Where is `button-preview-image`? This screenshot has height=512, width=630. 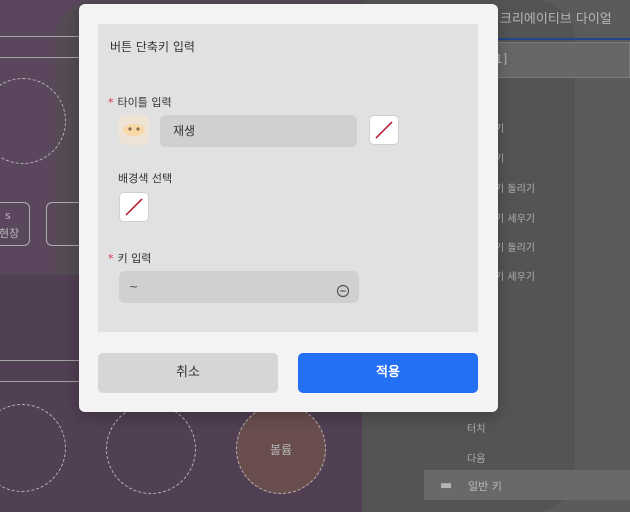 button-preview-image is located at coordinates (134, 130).